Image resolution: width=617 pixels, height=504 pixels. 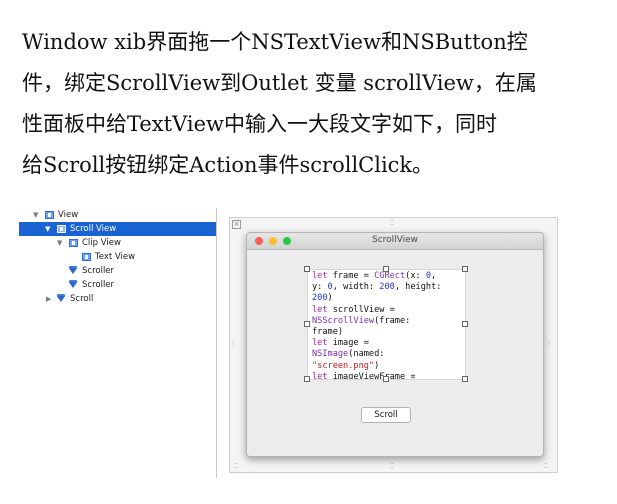 I want to click on code-line: NSScrollView(frame:, so click(x=361, y=320).